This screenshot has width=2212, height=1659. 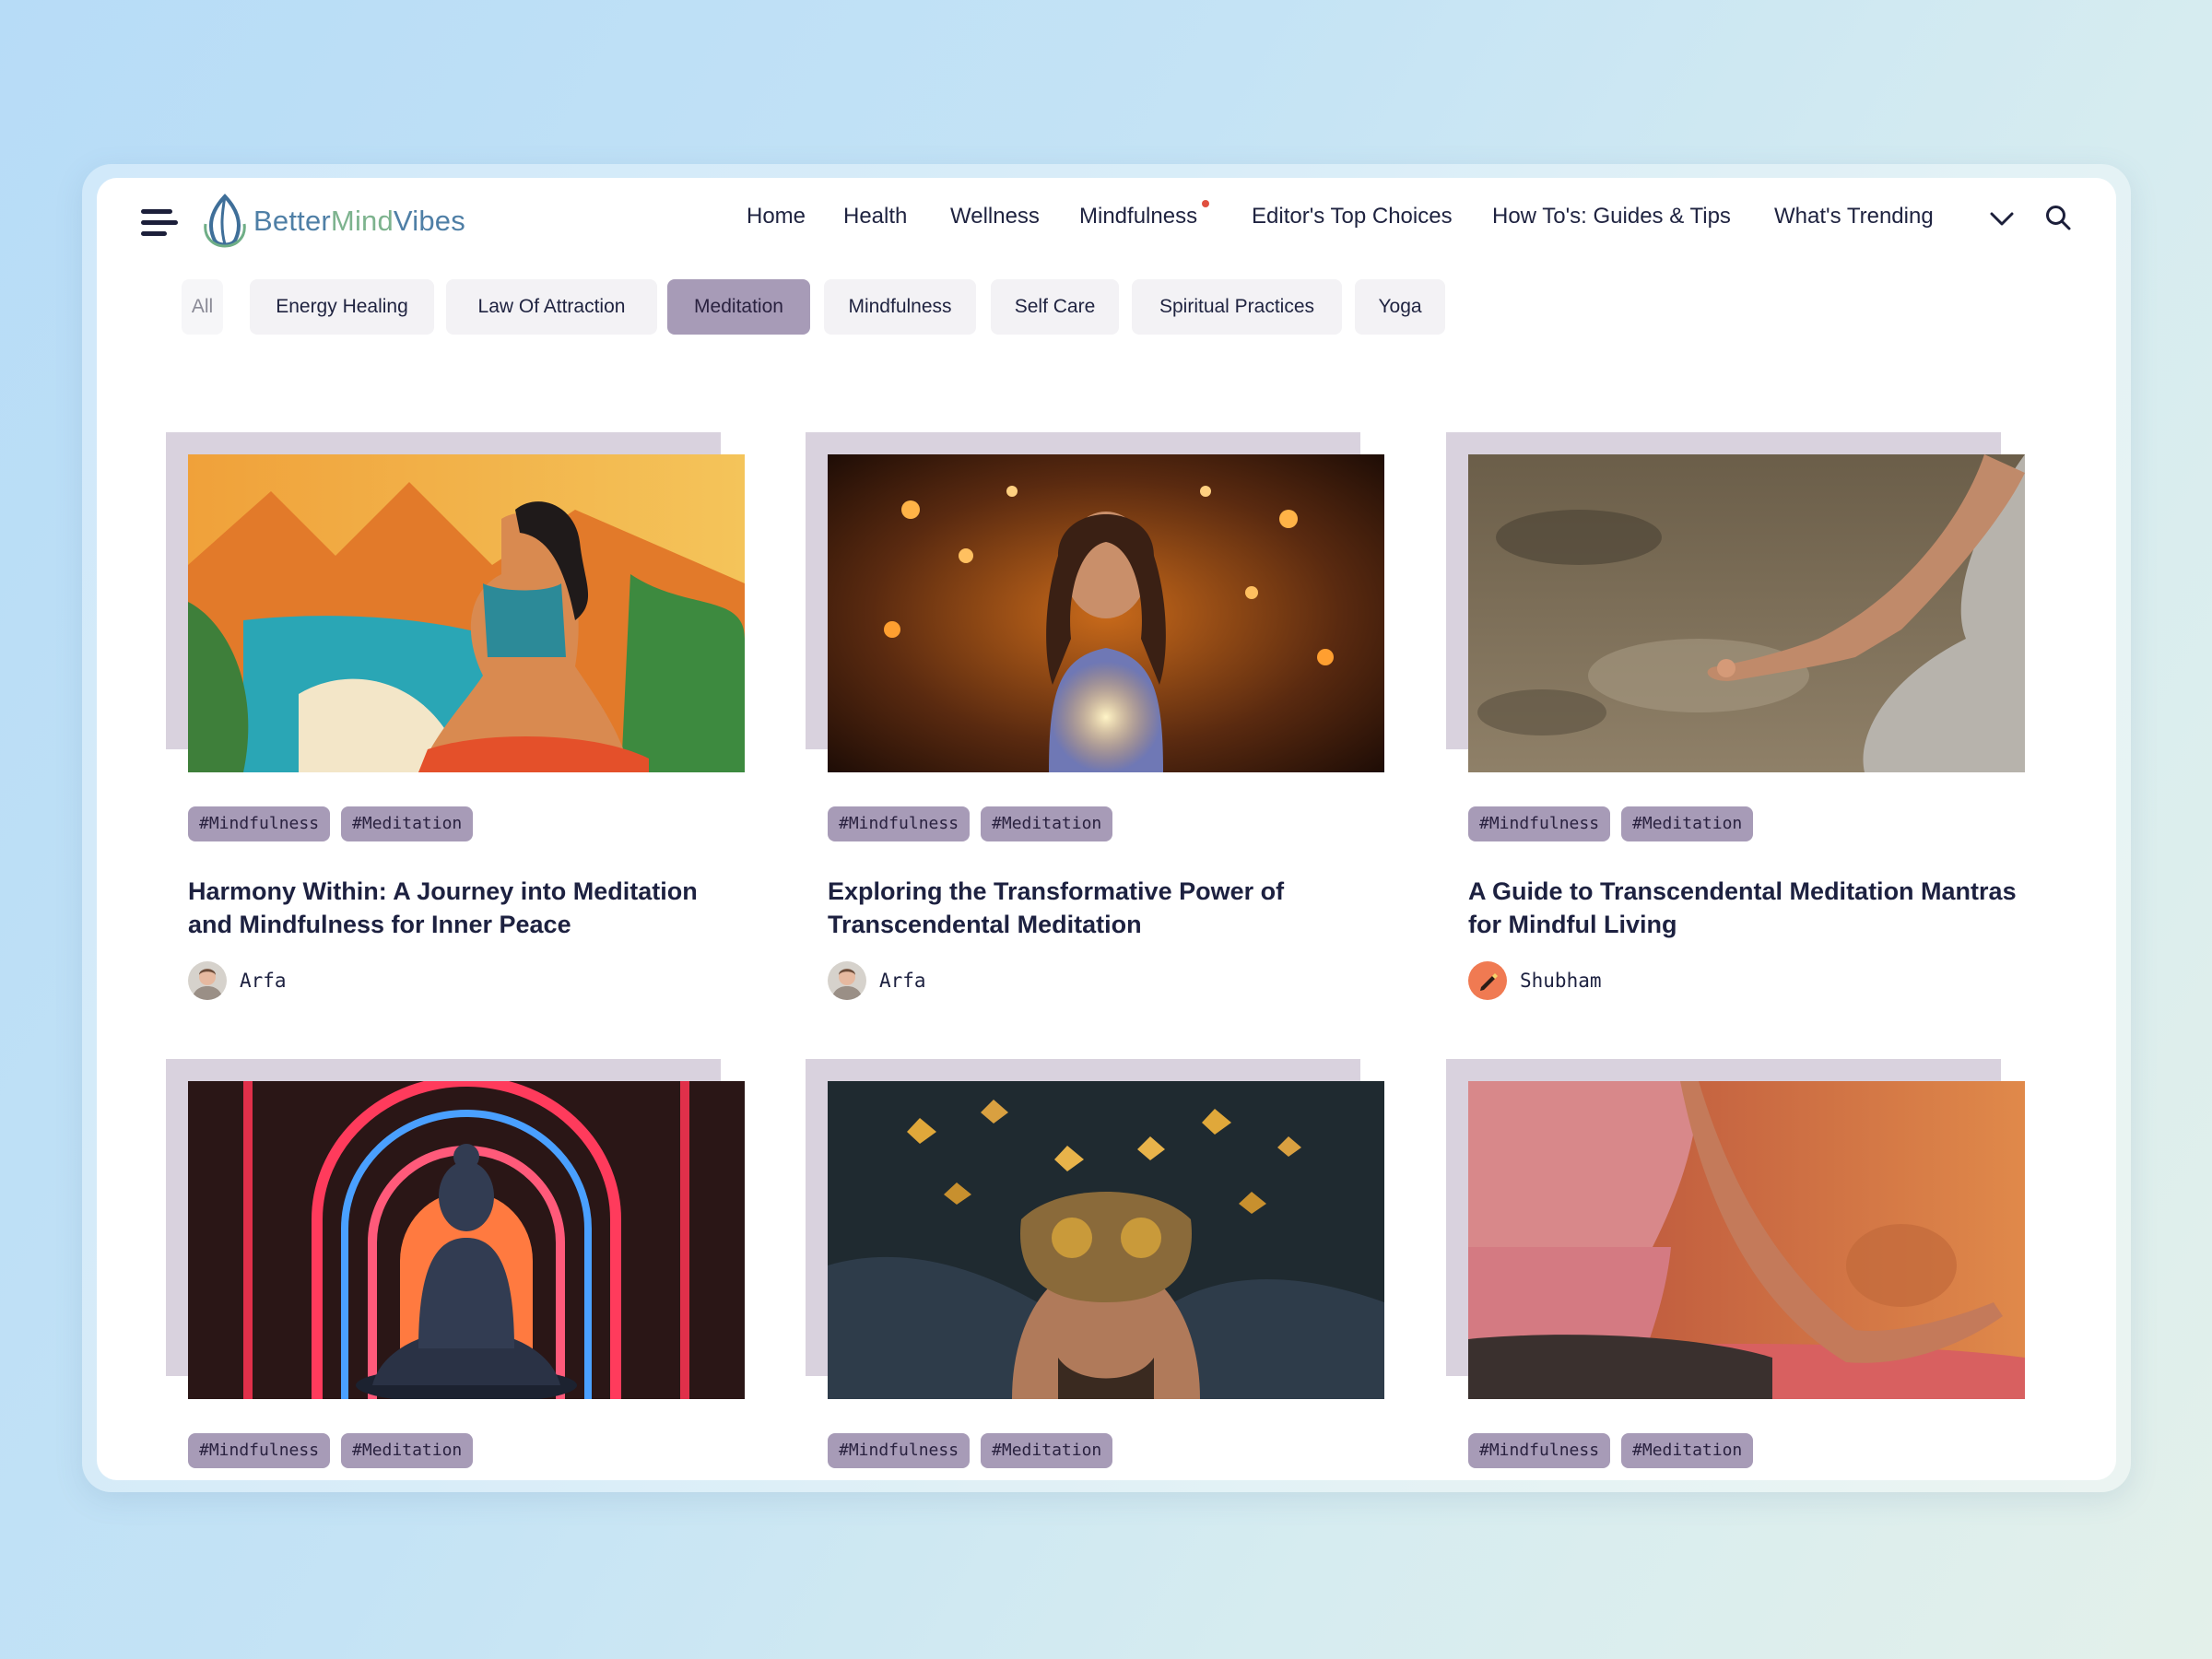 What do you see at coordinates (225, 221) in the screenshot?
I see `lotus-logo-icon` at bounding box center [225, 221].